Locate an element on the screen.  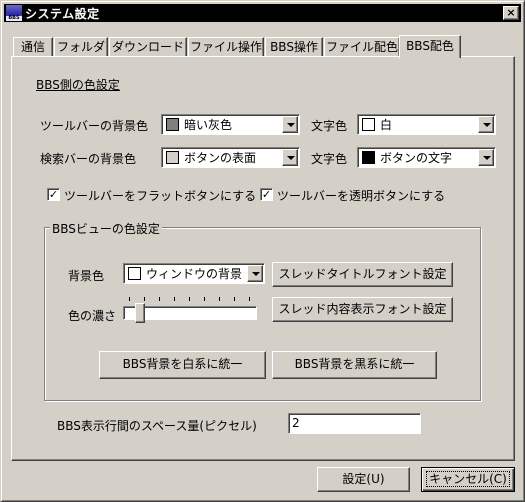
bbs-view-group-title: BBSビューの色設定 is located at coordinates (106, 228).